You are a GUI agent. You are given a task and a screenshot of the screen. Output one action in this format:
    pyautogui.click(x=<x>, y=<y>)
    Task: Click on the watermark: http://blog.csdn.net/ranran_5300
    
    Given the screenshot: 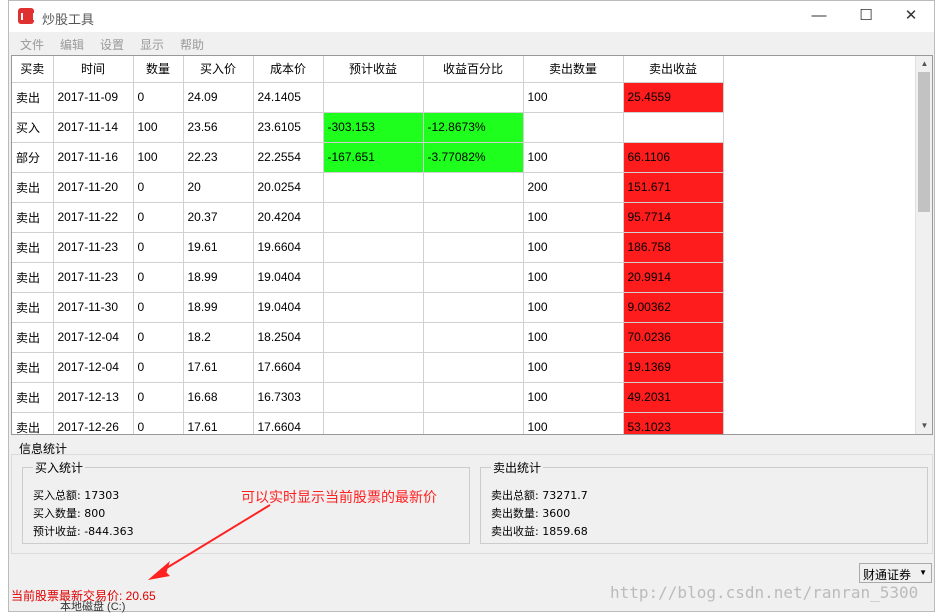 What is the action you would take?
    pyautogui.click(x=764, y=592)
    